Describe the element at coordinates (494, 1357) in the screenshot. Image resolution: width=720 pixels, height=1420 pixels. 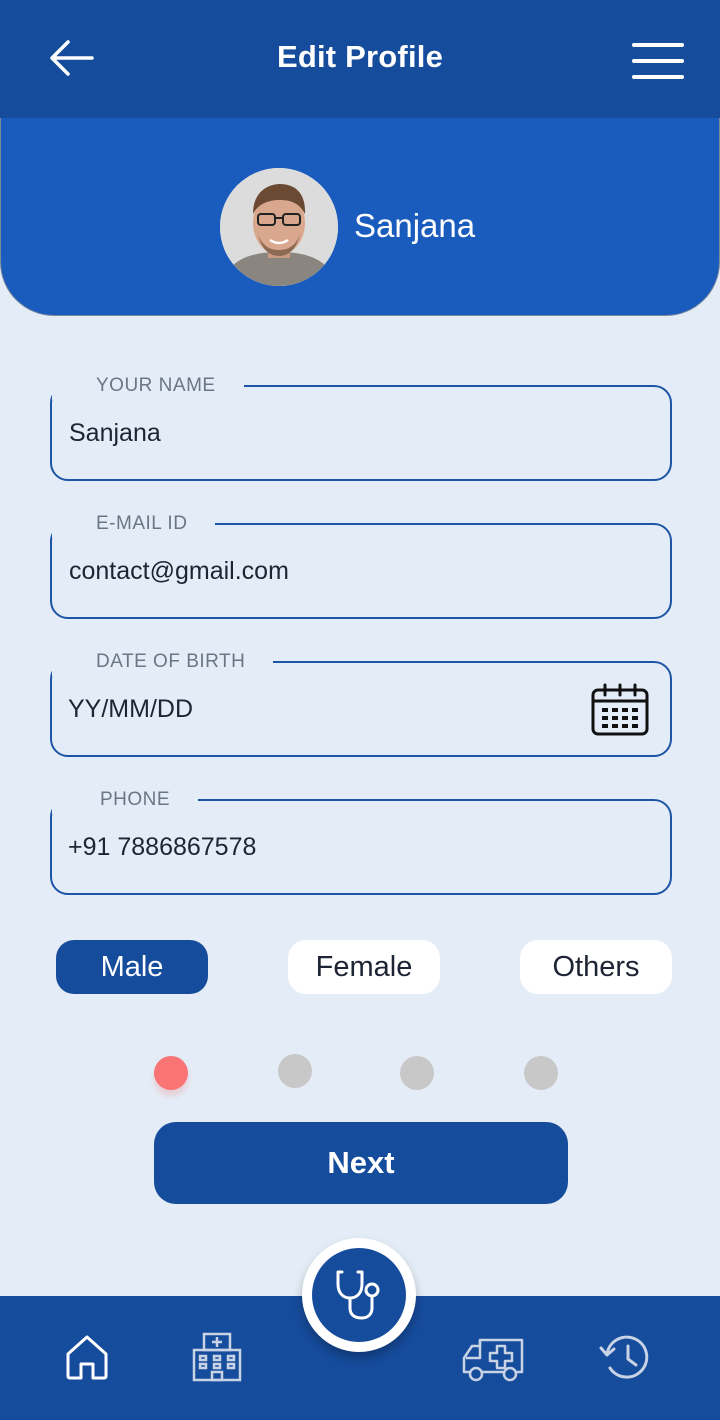
I see `ambulance-icon` at that location.